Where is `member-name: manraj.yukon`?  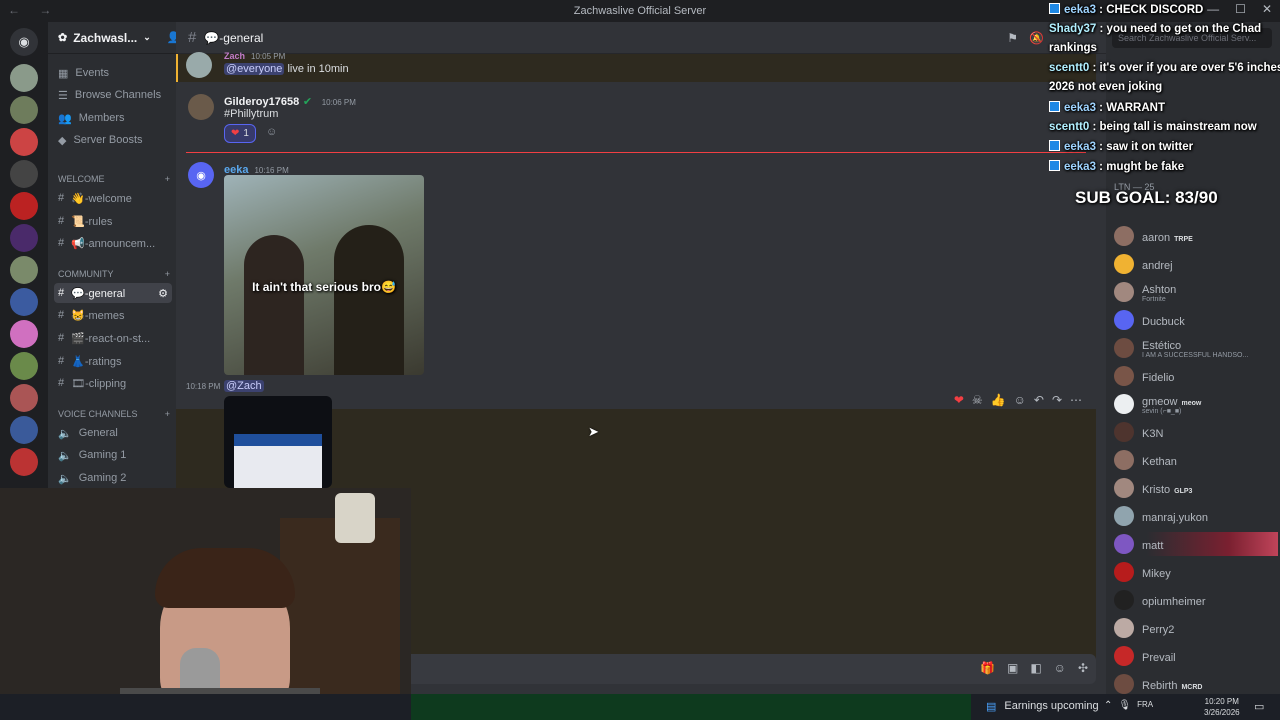
member-name: manraj.yukon is located at coordinates (1175, 517).